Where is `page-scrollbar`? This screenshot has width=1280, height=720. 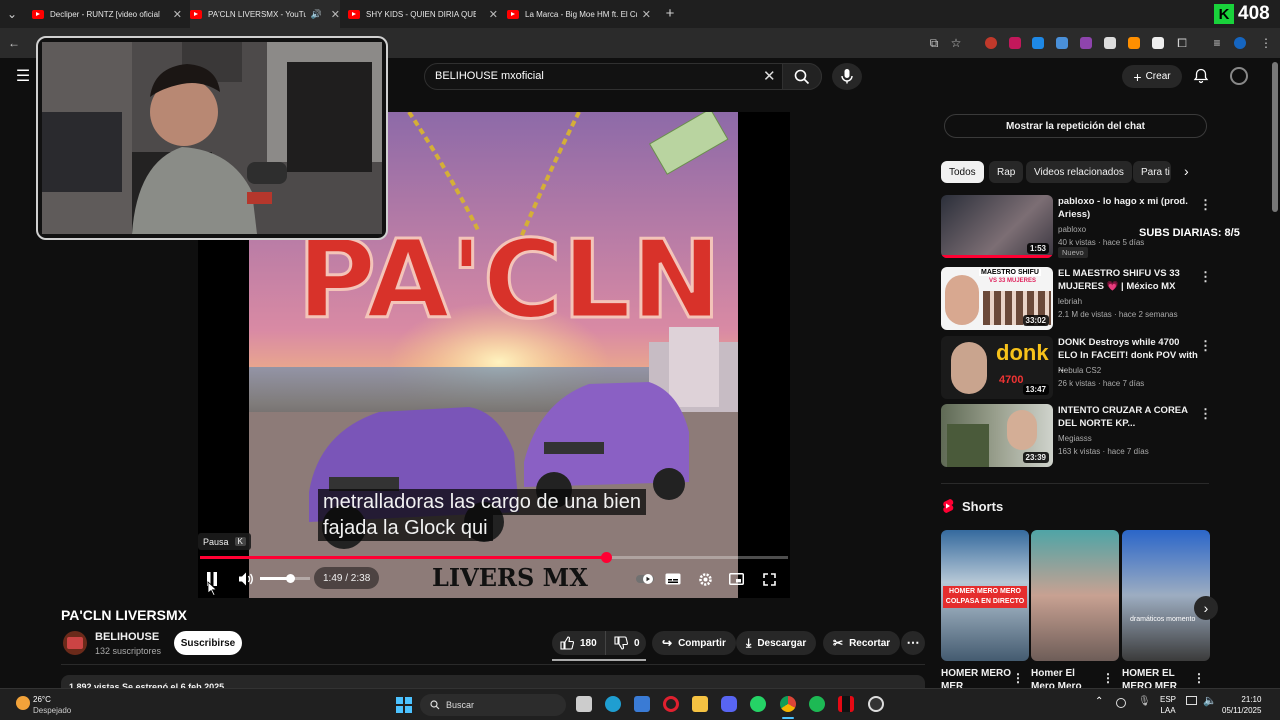
page-scrollbar is located at coordinates (1275, 137).